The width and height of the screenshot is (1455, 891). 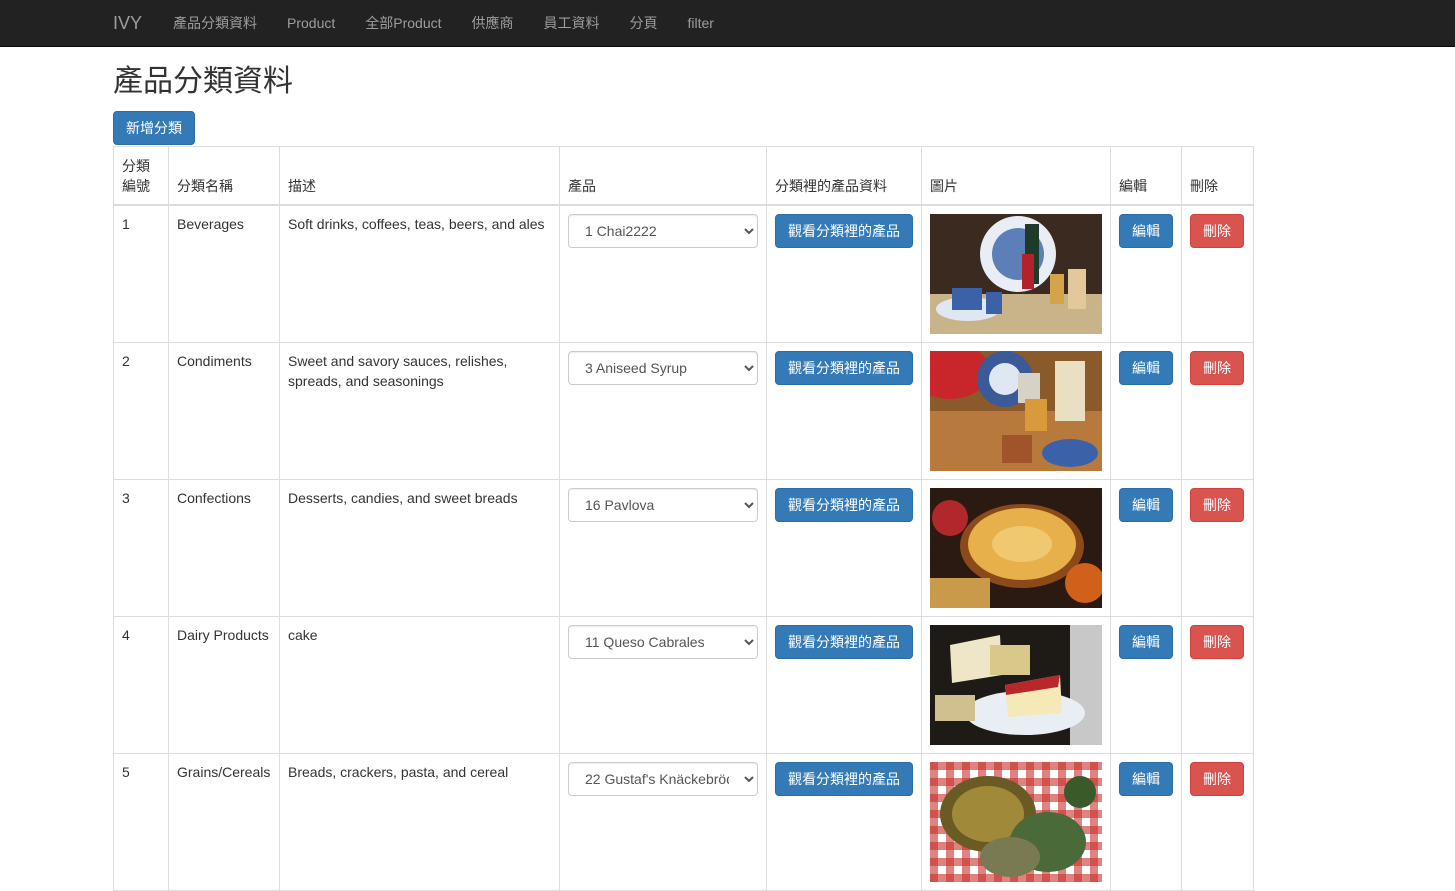 I want to click on header-delete: 刪除, so click(x=1217, y=176).